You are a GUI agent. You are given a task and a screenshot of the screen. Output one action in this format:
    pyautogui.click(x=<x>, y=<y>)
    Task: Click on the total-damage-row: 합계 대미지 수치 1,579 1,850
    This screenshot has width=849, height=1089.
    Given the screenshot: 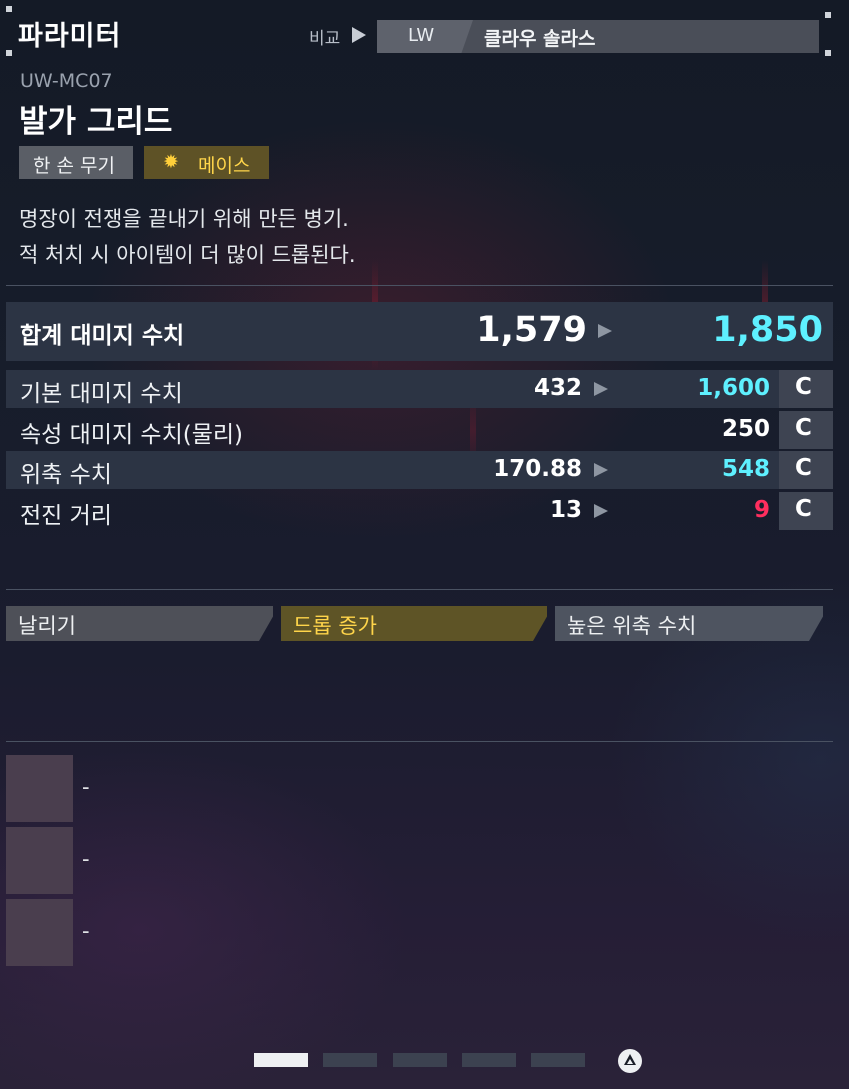 What is the action you would take?
    pyautogui.click(x=419, y=331)
    